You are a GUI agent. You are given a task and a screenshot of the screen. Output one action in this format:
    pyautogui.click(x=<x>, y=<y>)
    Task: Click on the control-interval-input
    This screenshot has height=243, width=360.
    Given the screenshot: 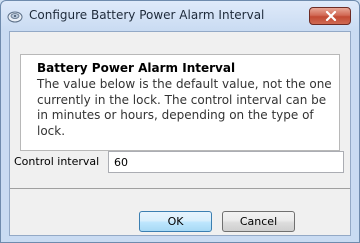 What is the action you would take?
    pyautogui.click(x=226, y=162)
    